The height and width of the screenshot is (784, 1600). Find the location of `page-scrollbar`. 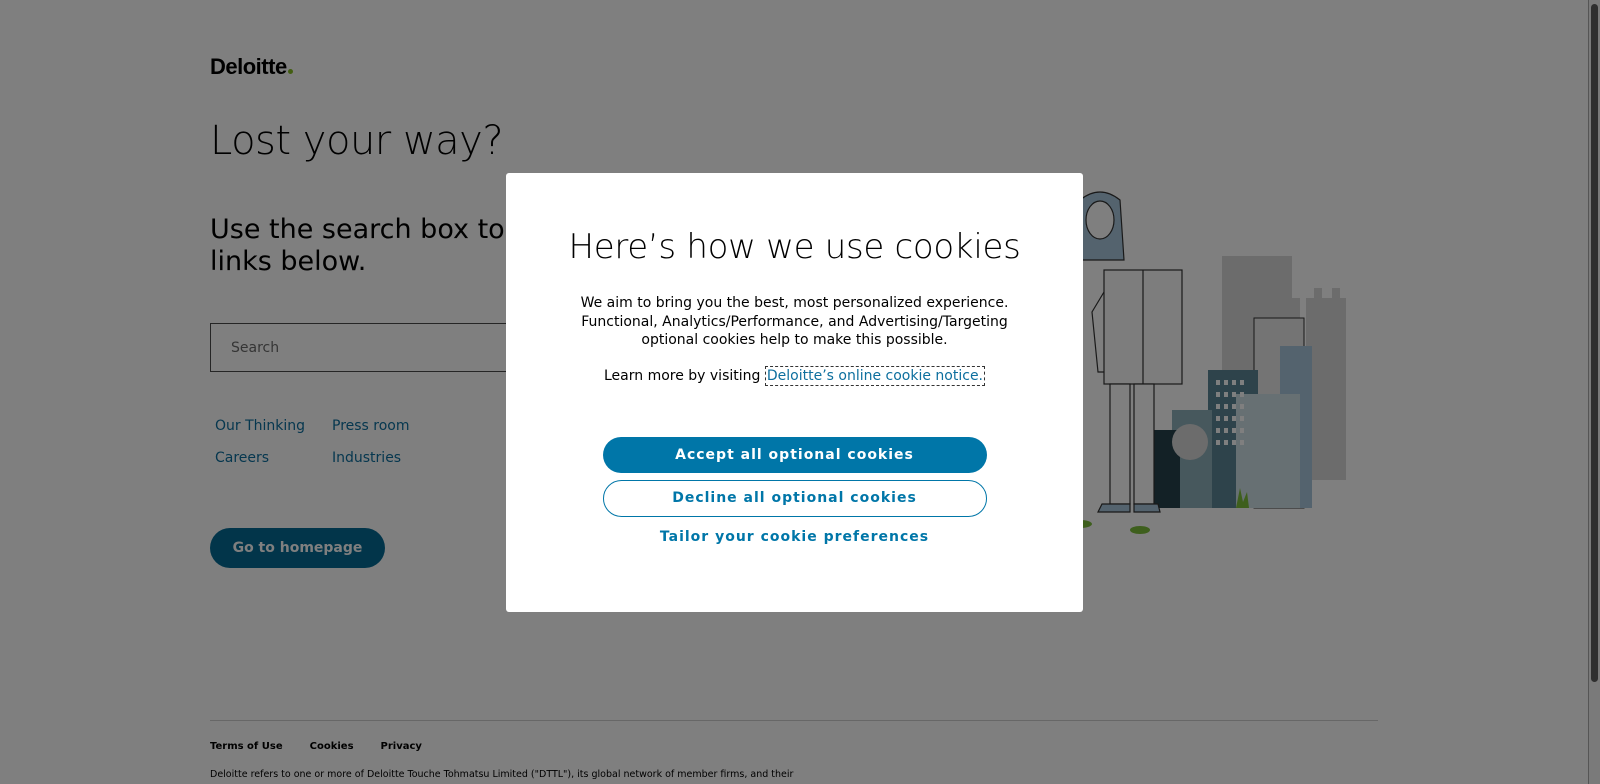

page-scrollbar is located at coordinates (1594, 392).